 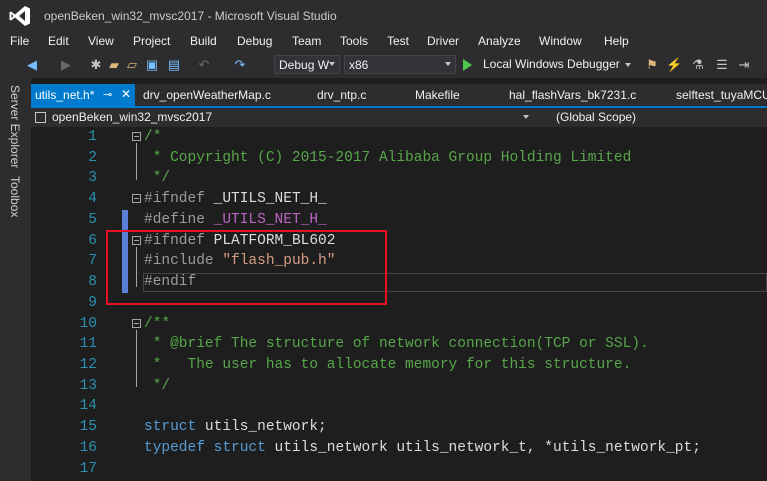 I want to click on undo-icon: ↶, so click(x=204, y=65).